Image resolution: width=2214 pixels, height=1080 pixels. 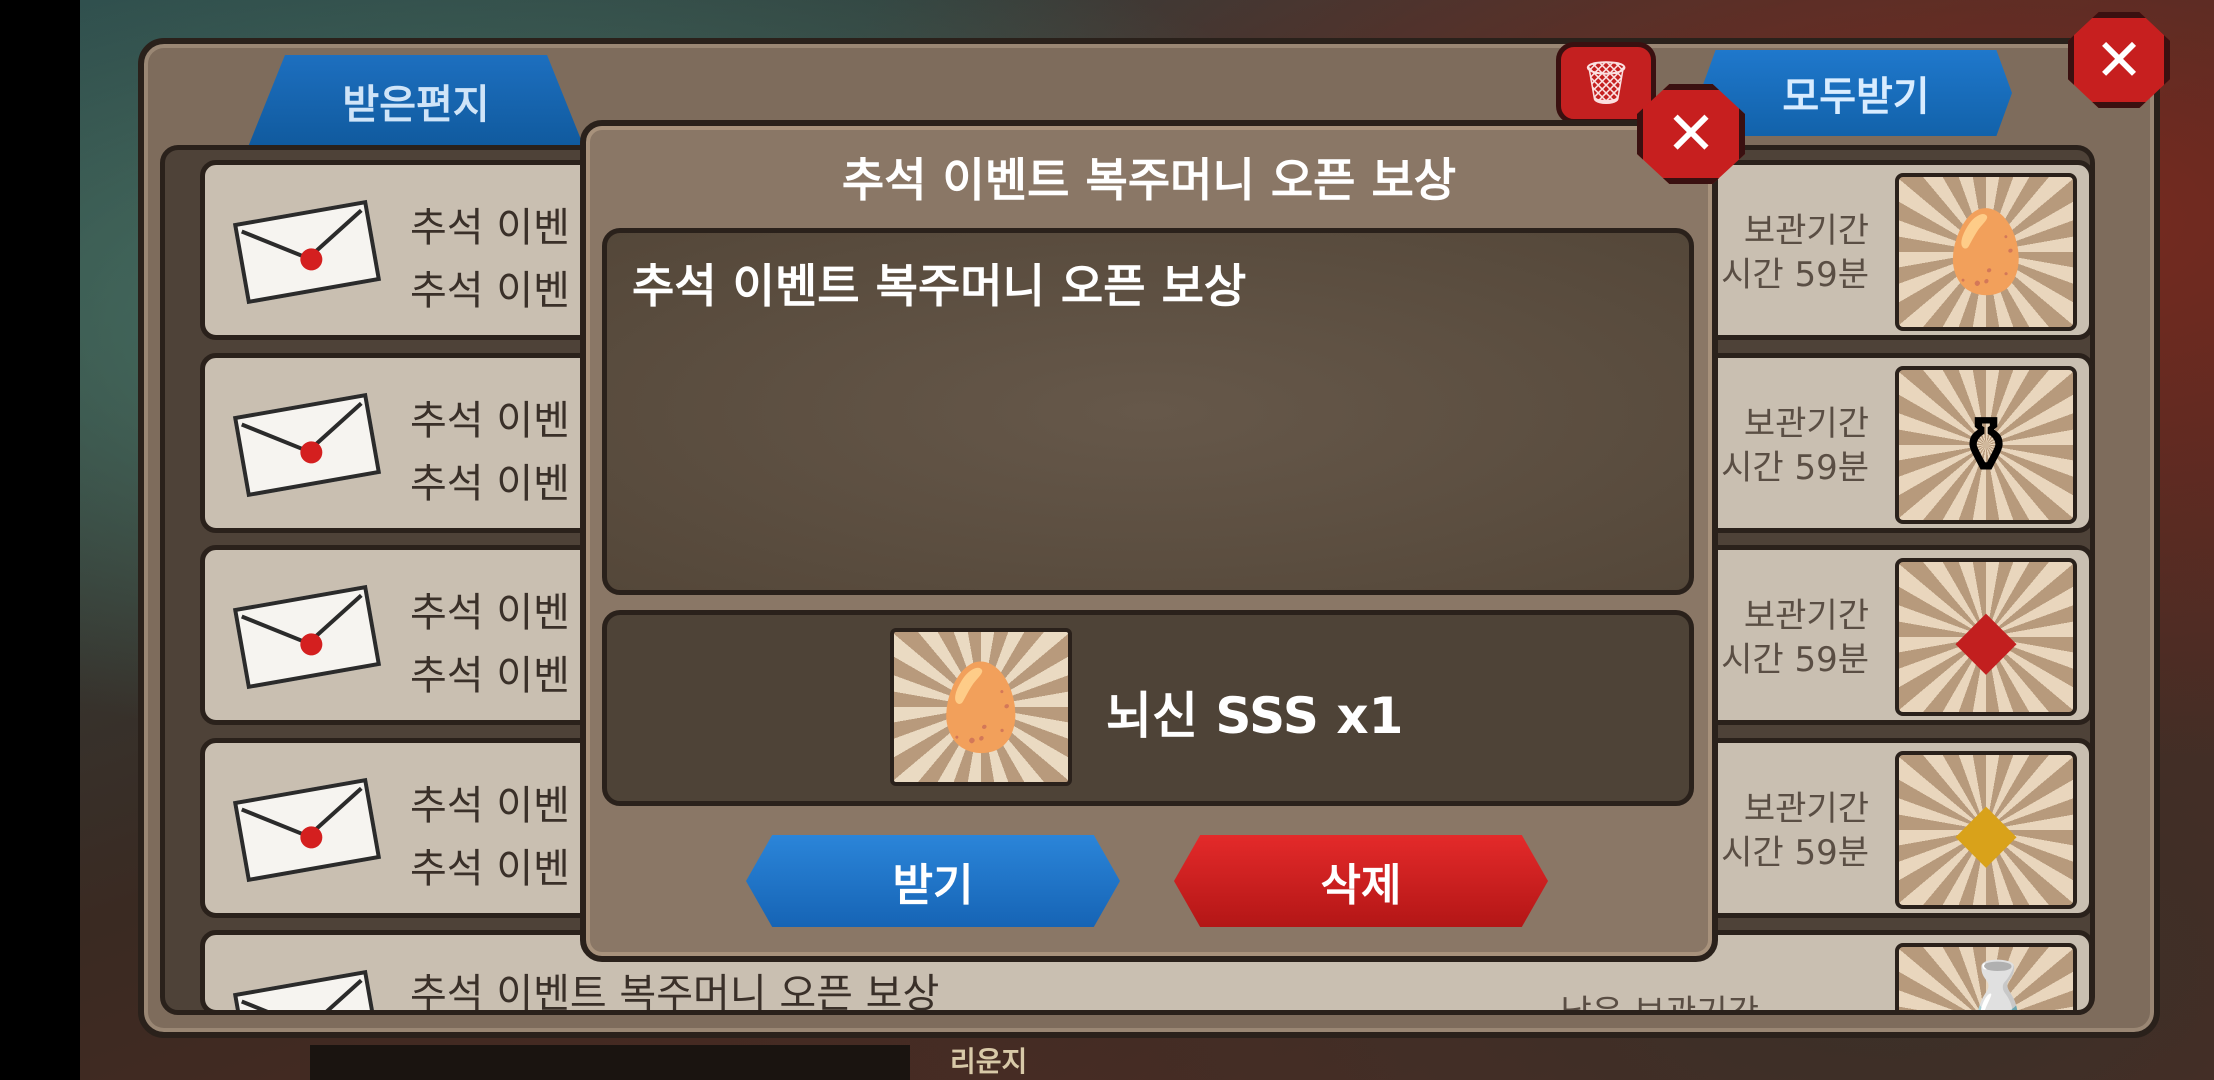 I want to click on mail-expire-label: 남은 보관기간, so click(x=1660, y=1004).